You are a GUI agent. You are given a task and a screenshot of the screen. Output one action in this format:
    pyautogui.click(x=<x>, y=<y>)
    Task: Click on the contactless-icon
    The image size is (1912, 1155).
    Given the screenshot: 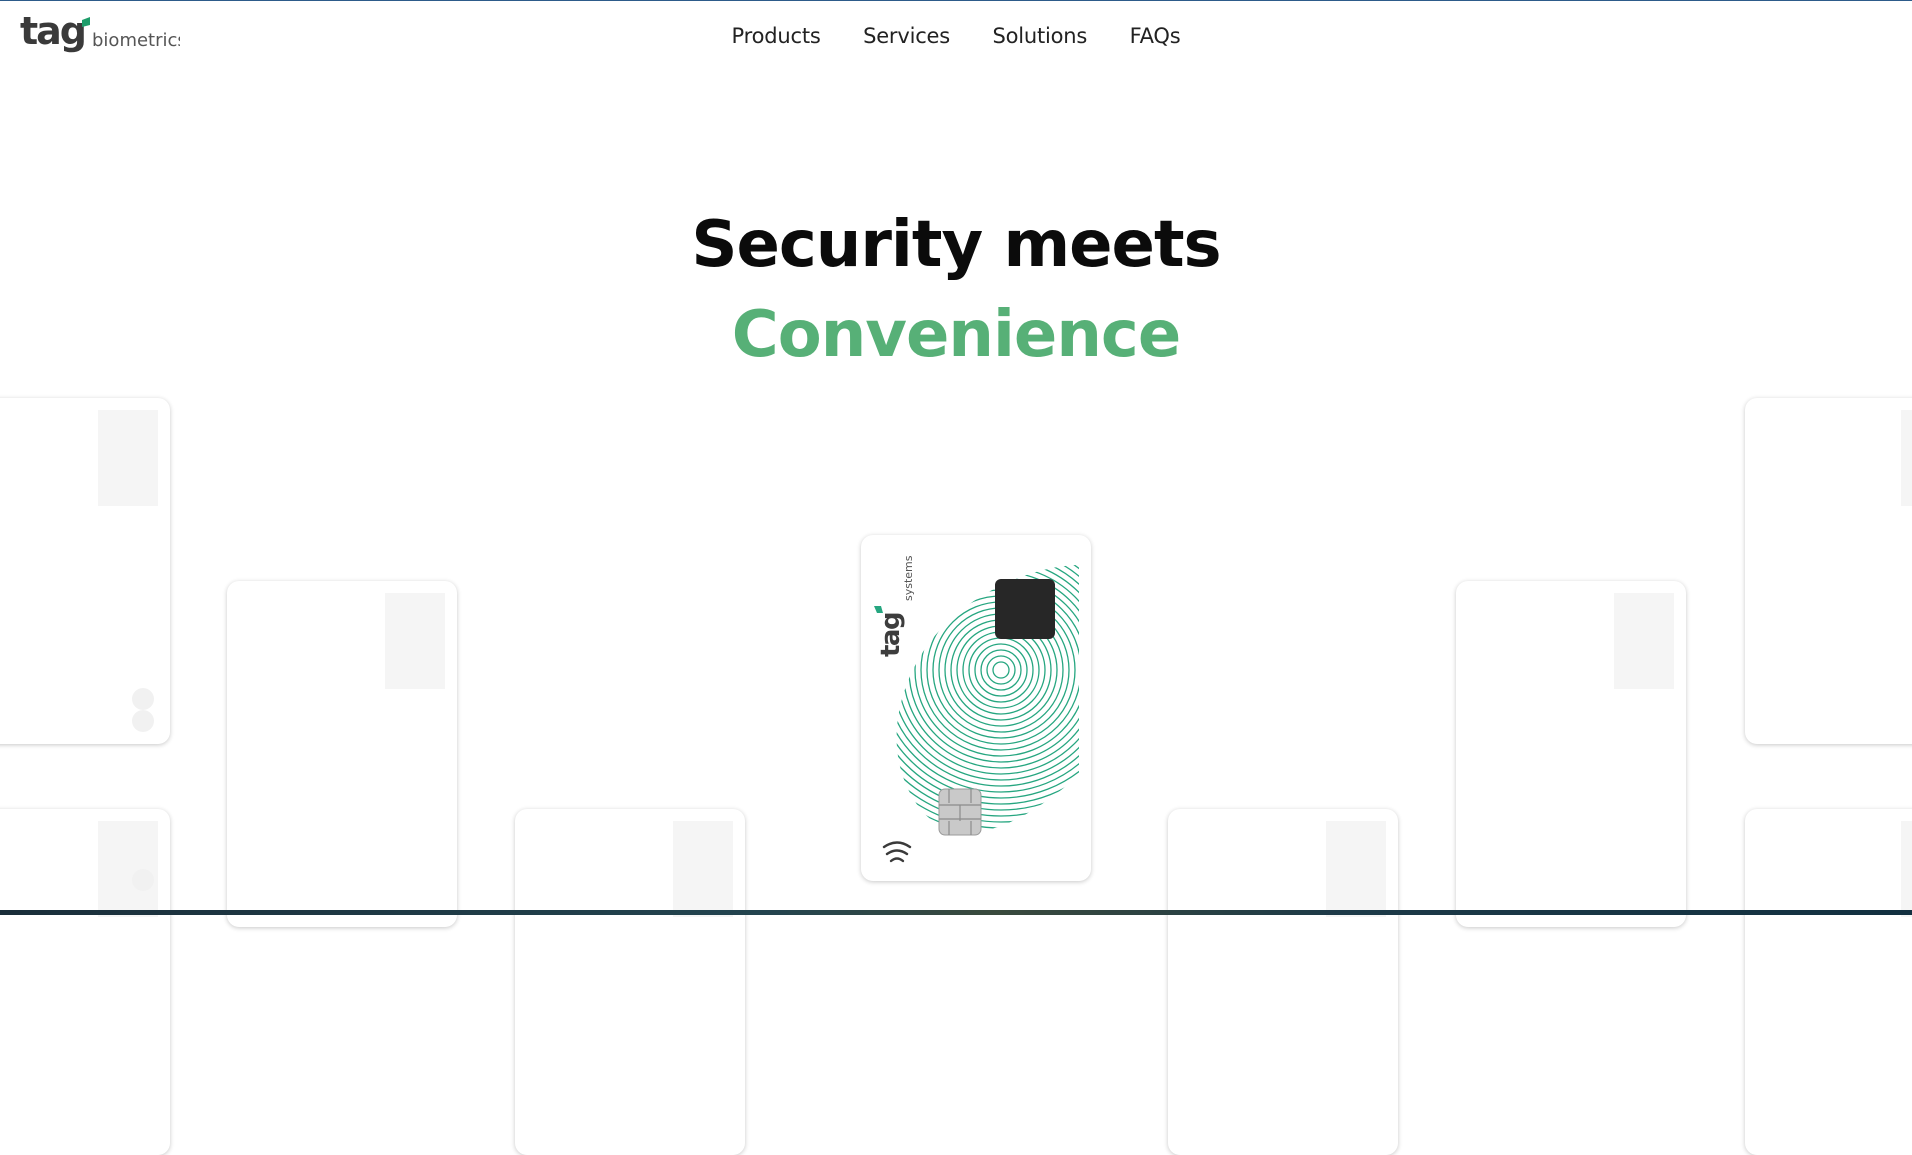 What is the action you would take?
    pyautogui.click(x=897, y=852)
    